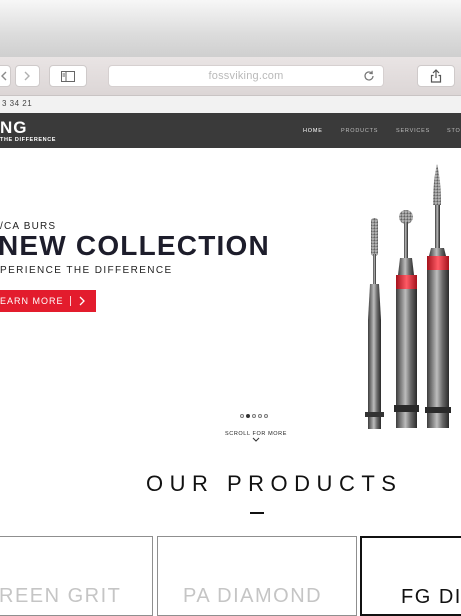 This screenshot has height=616, width=461. Describe the element at coordinates (256, 440) in the screenshot. I see `chevron-down-icon` at that location.